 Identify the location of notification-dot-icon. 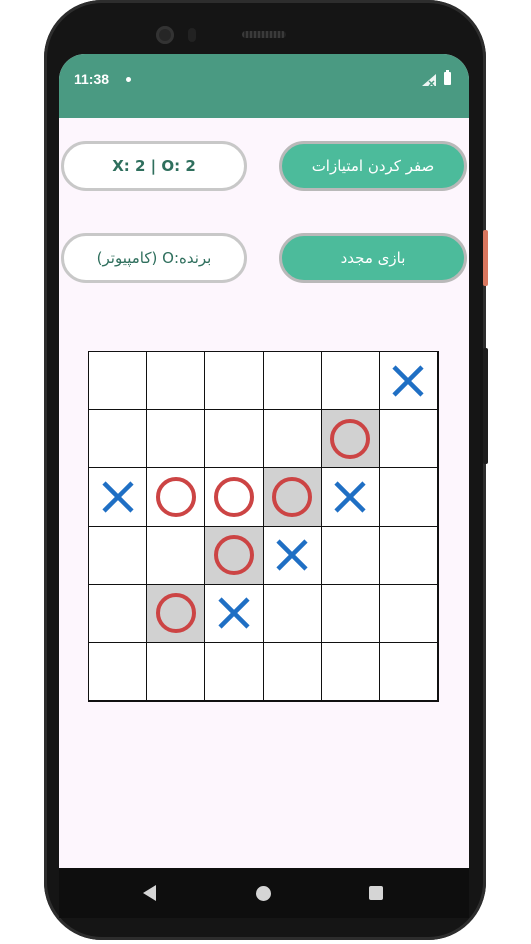
(128, 79).